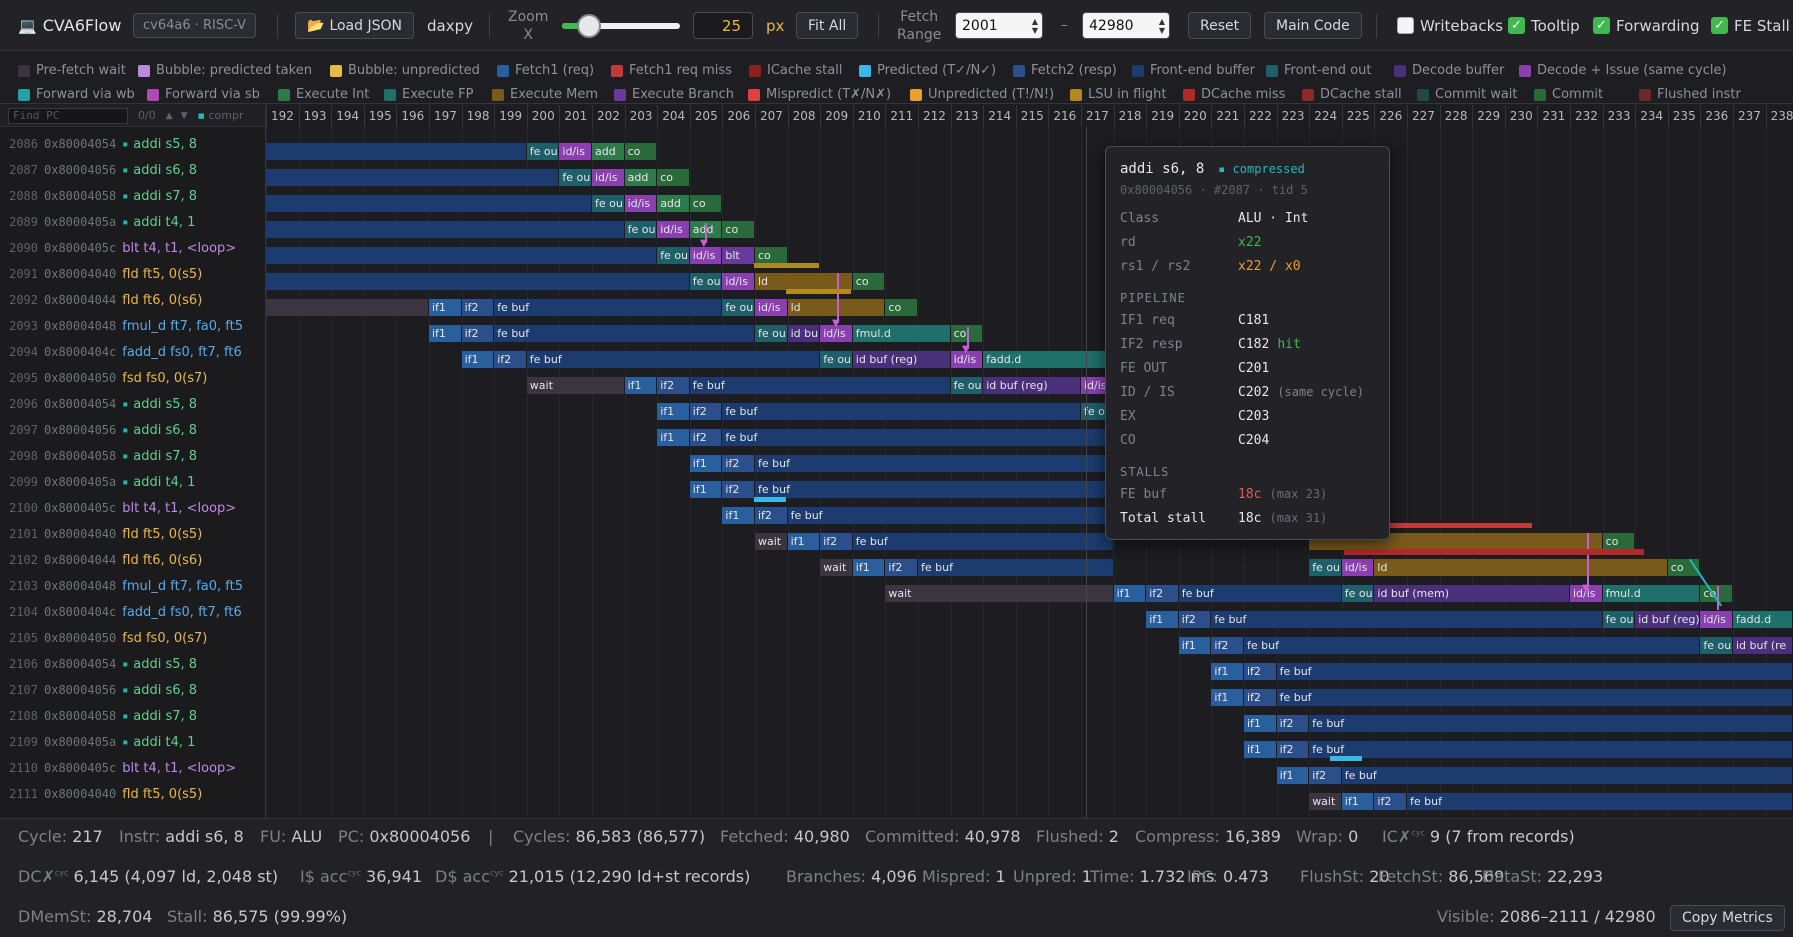 The height and width of the screenshot is (937, 1793). What do you see at coordinates (132, 352) in the screenshot?
I see `instruction-row: 2094 0x8000404c fadd_d fs0, ft7, ft6` at bounding box center [132, 352].